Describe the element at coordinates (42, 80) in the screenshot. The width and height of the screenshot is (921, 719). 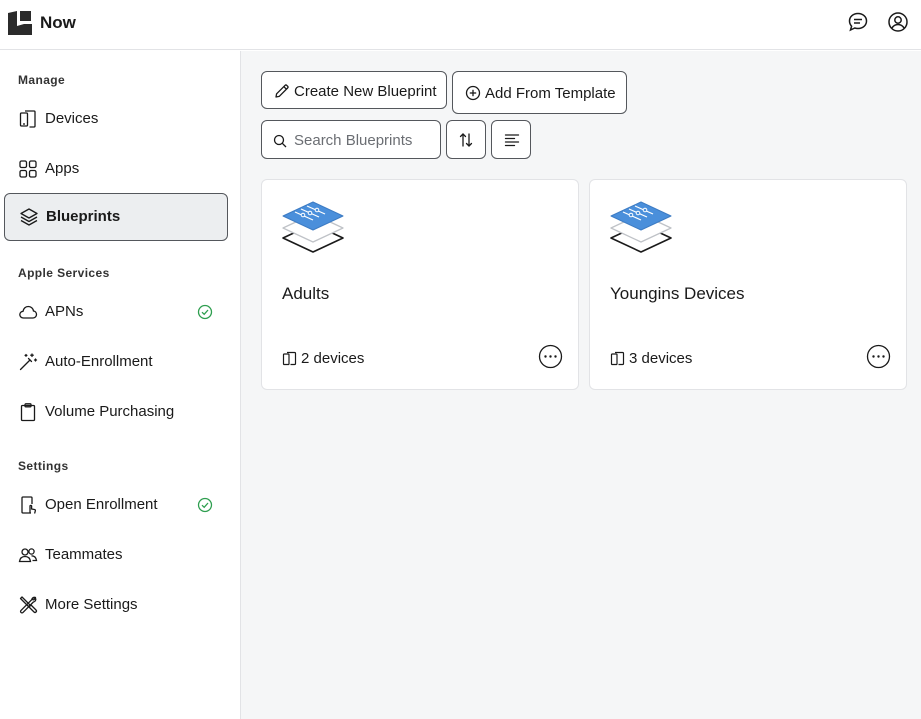
I see `section-label-manage: Manage` at that location.